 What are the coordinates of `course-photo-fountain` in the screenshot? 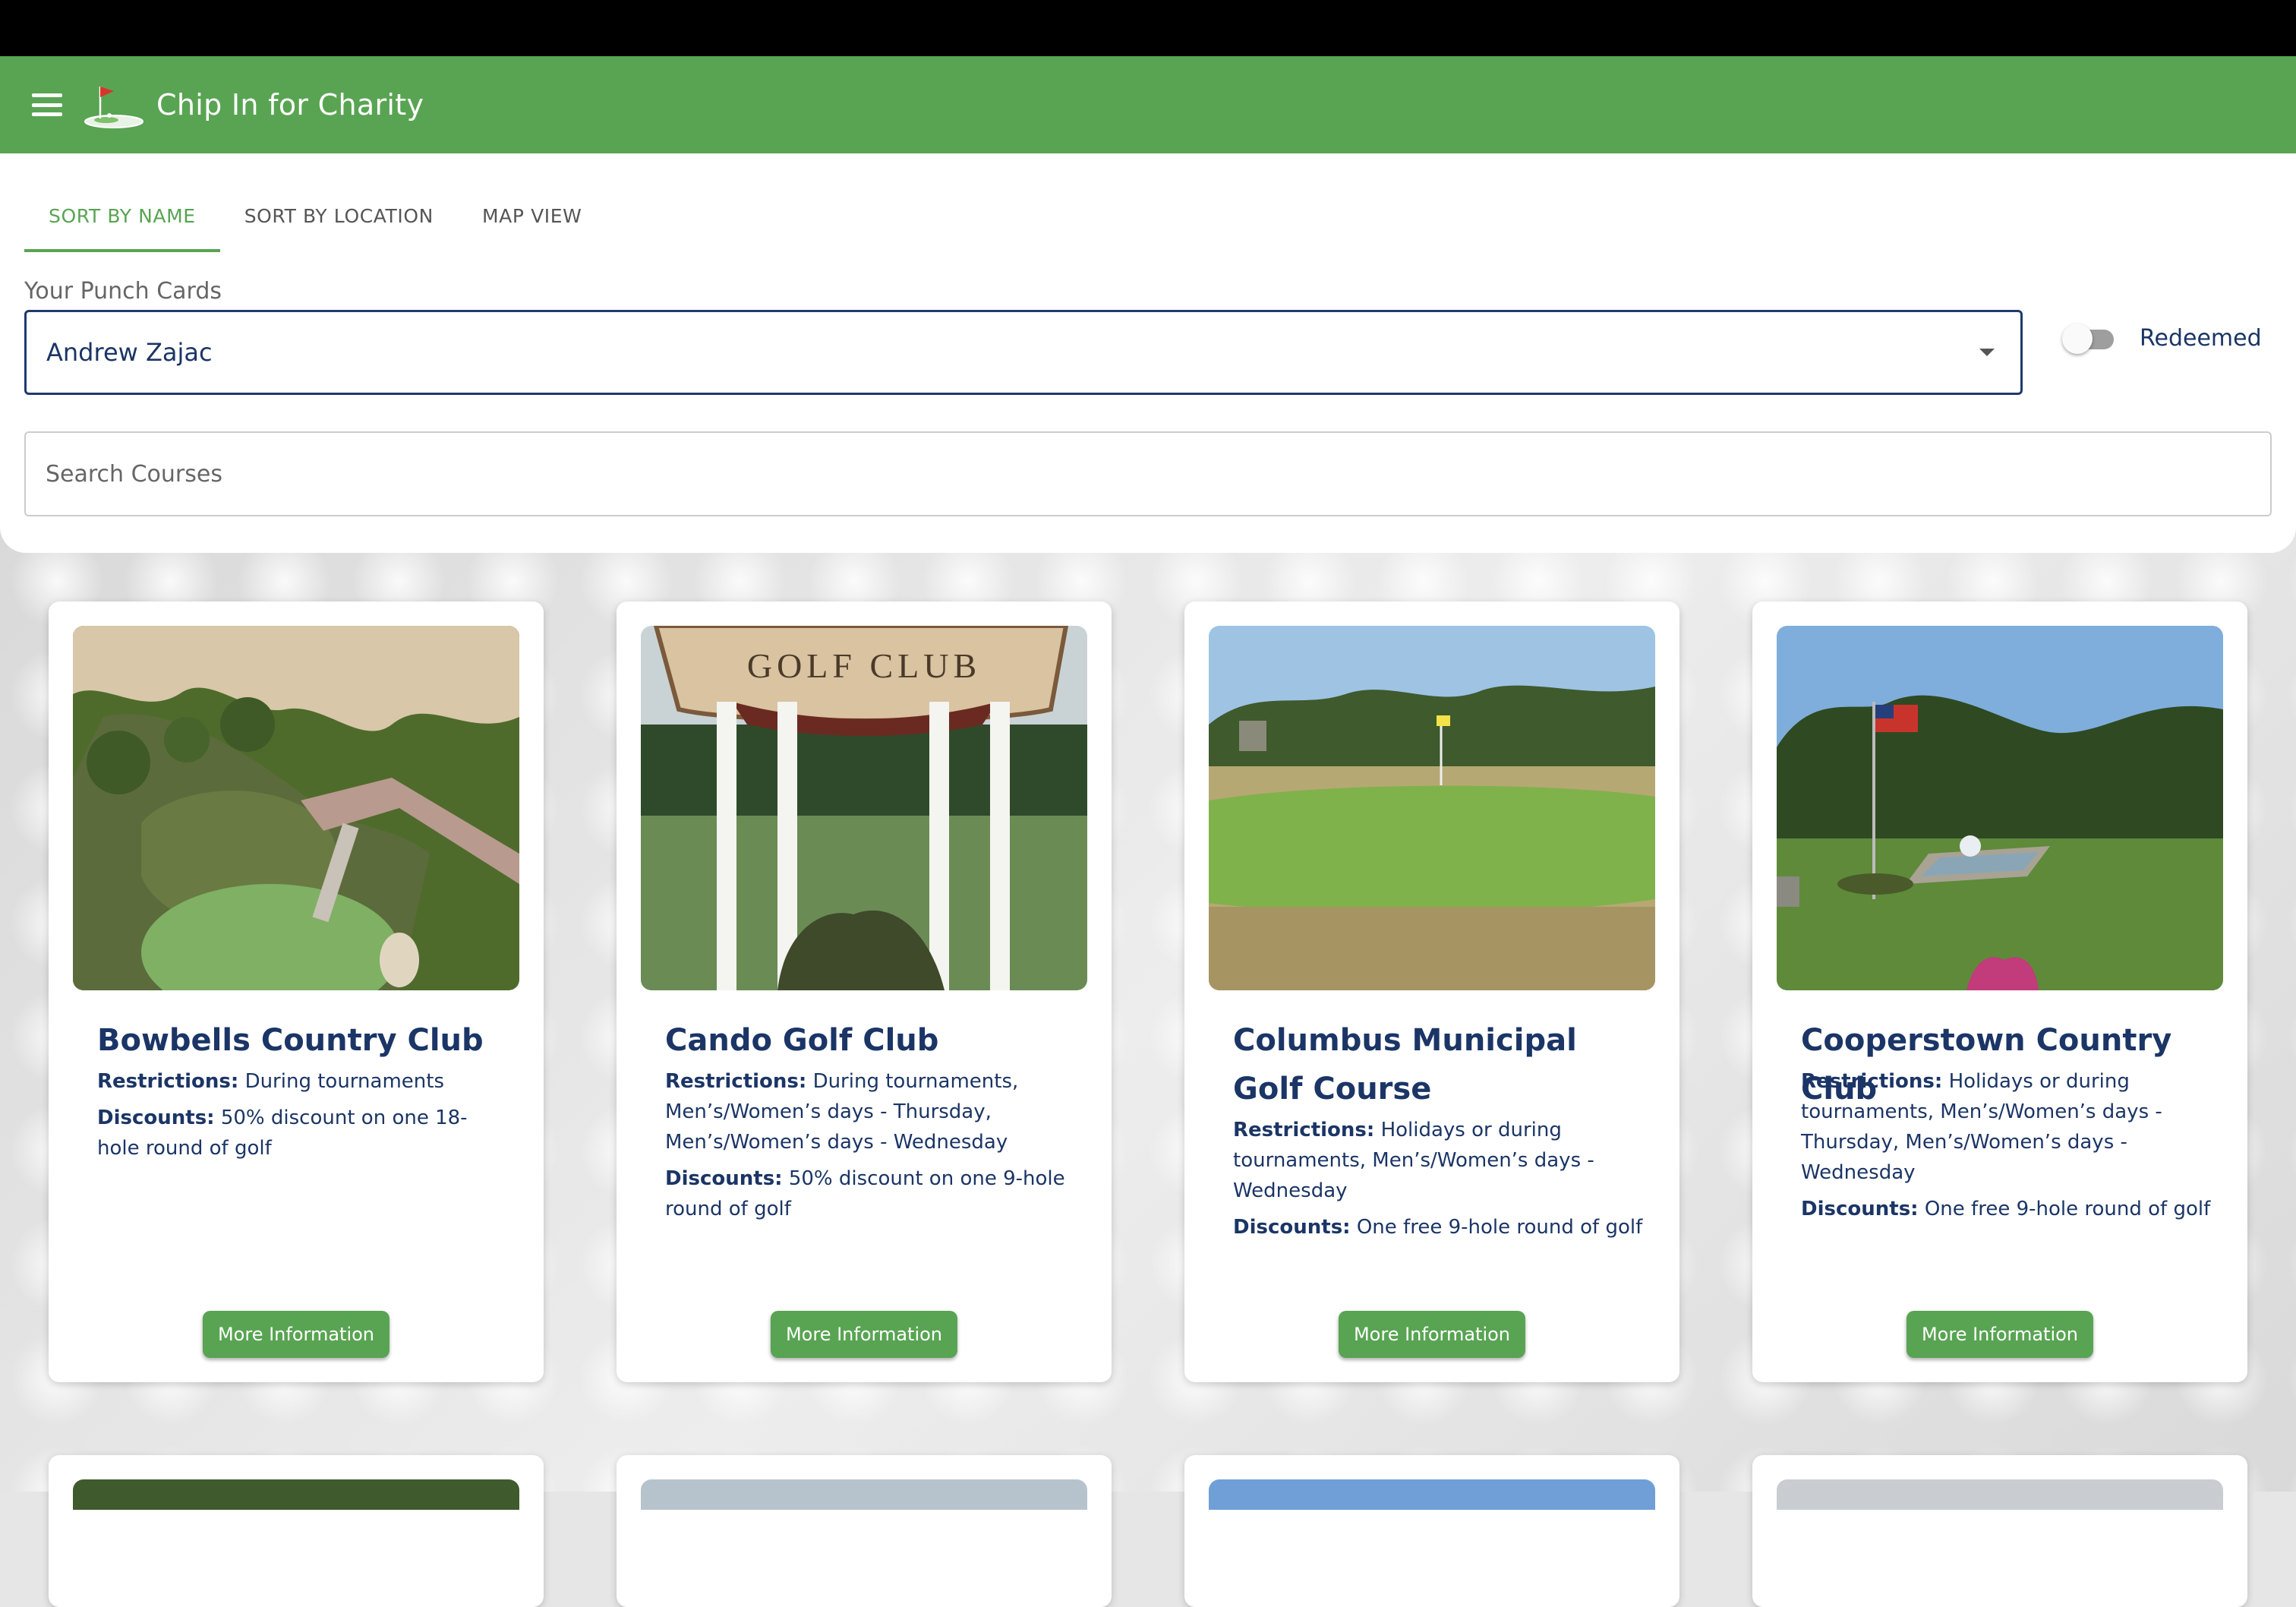 It's located at (2000, 808).